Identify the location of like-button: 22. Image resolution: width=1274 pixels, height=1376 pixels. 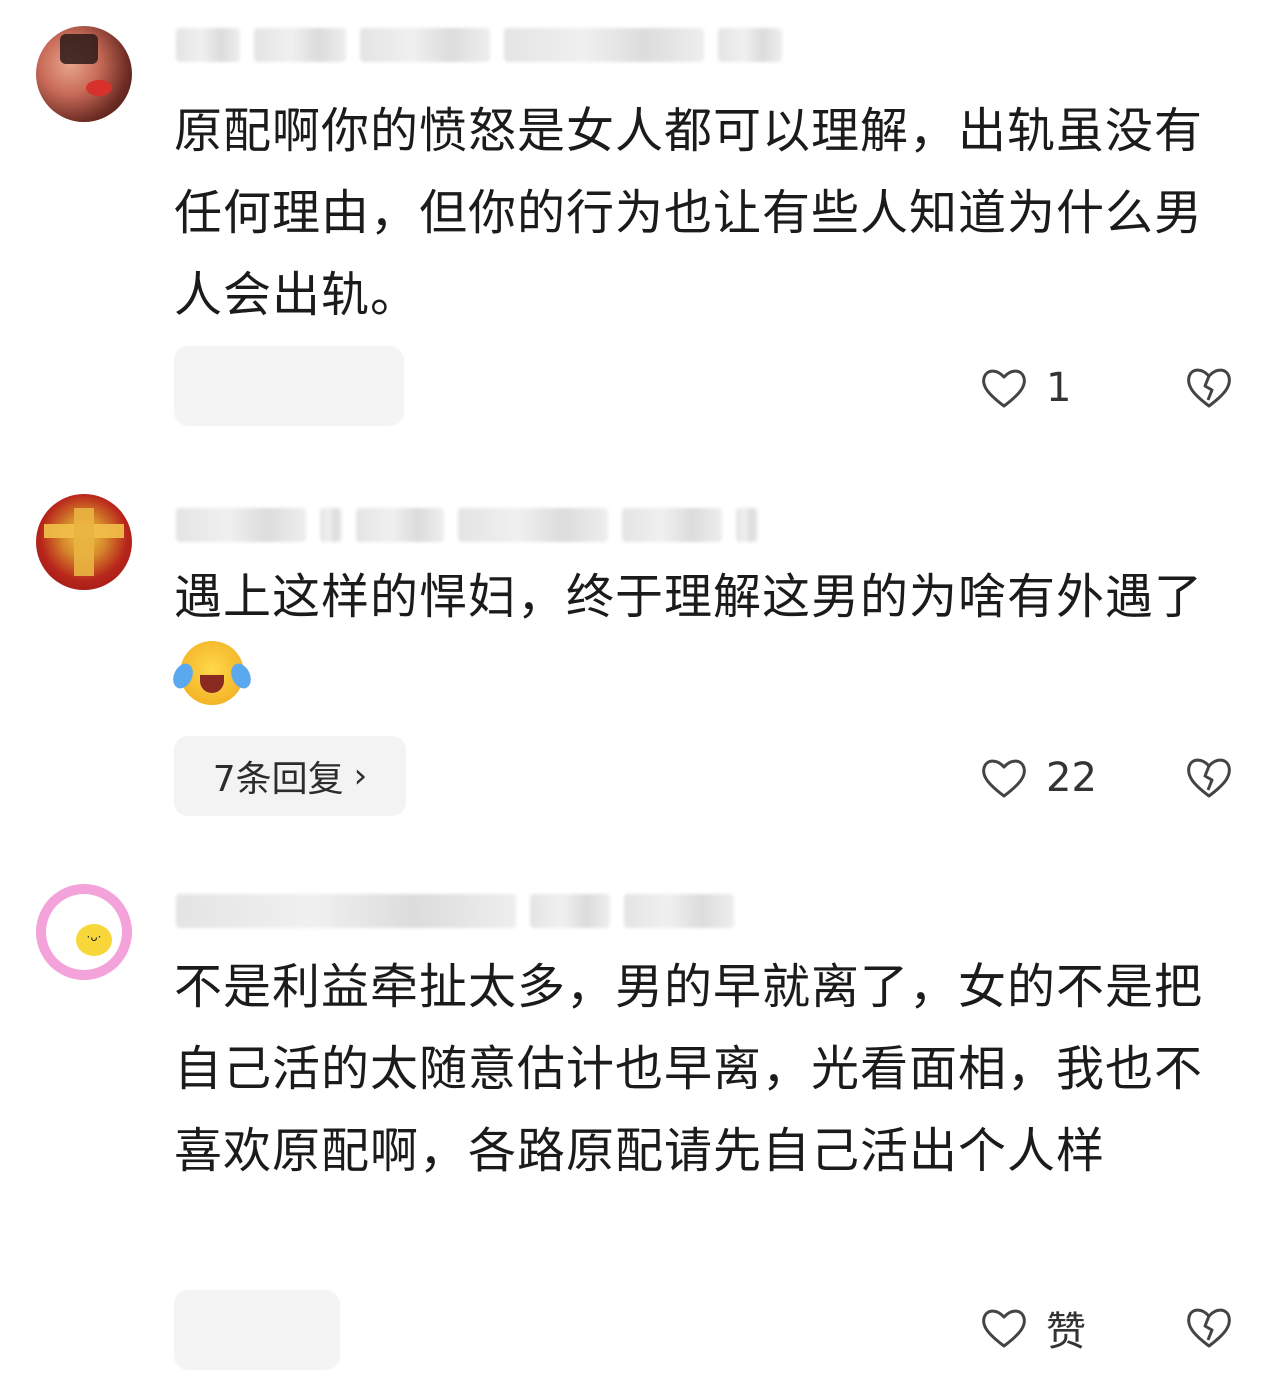
(1038, 778).